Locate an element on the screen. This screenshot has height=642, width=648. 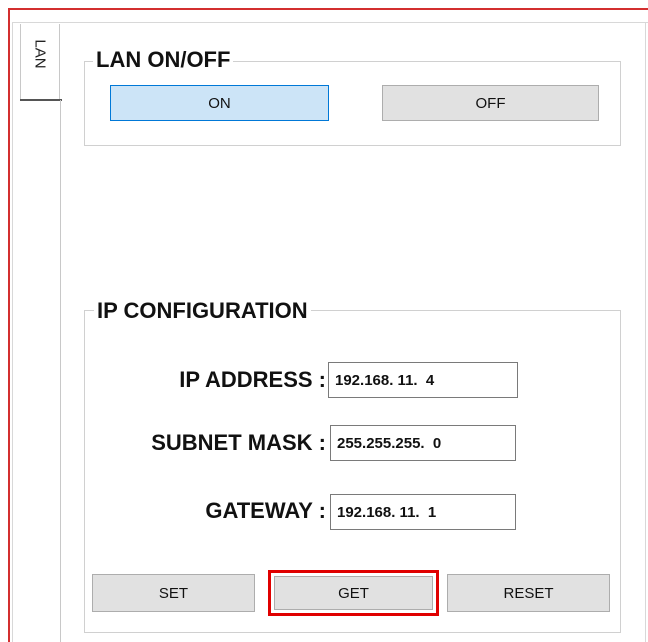
set-button: SET is located at coordinates (173, 593).